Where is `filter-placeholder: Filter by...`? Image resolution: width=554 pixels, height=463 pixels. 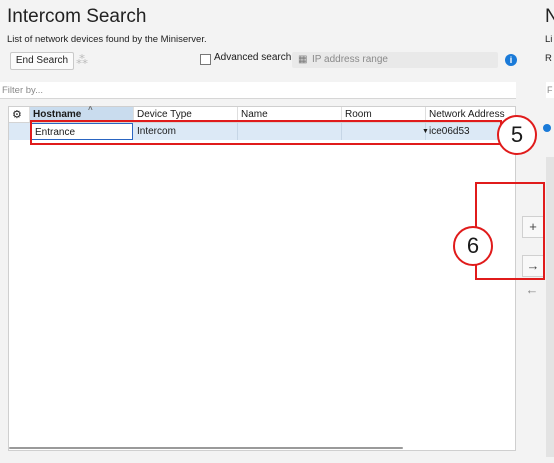 filter-placeholder: Filter by... is located at coordinates (22, 90).